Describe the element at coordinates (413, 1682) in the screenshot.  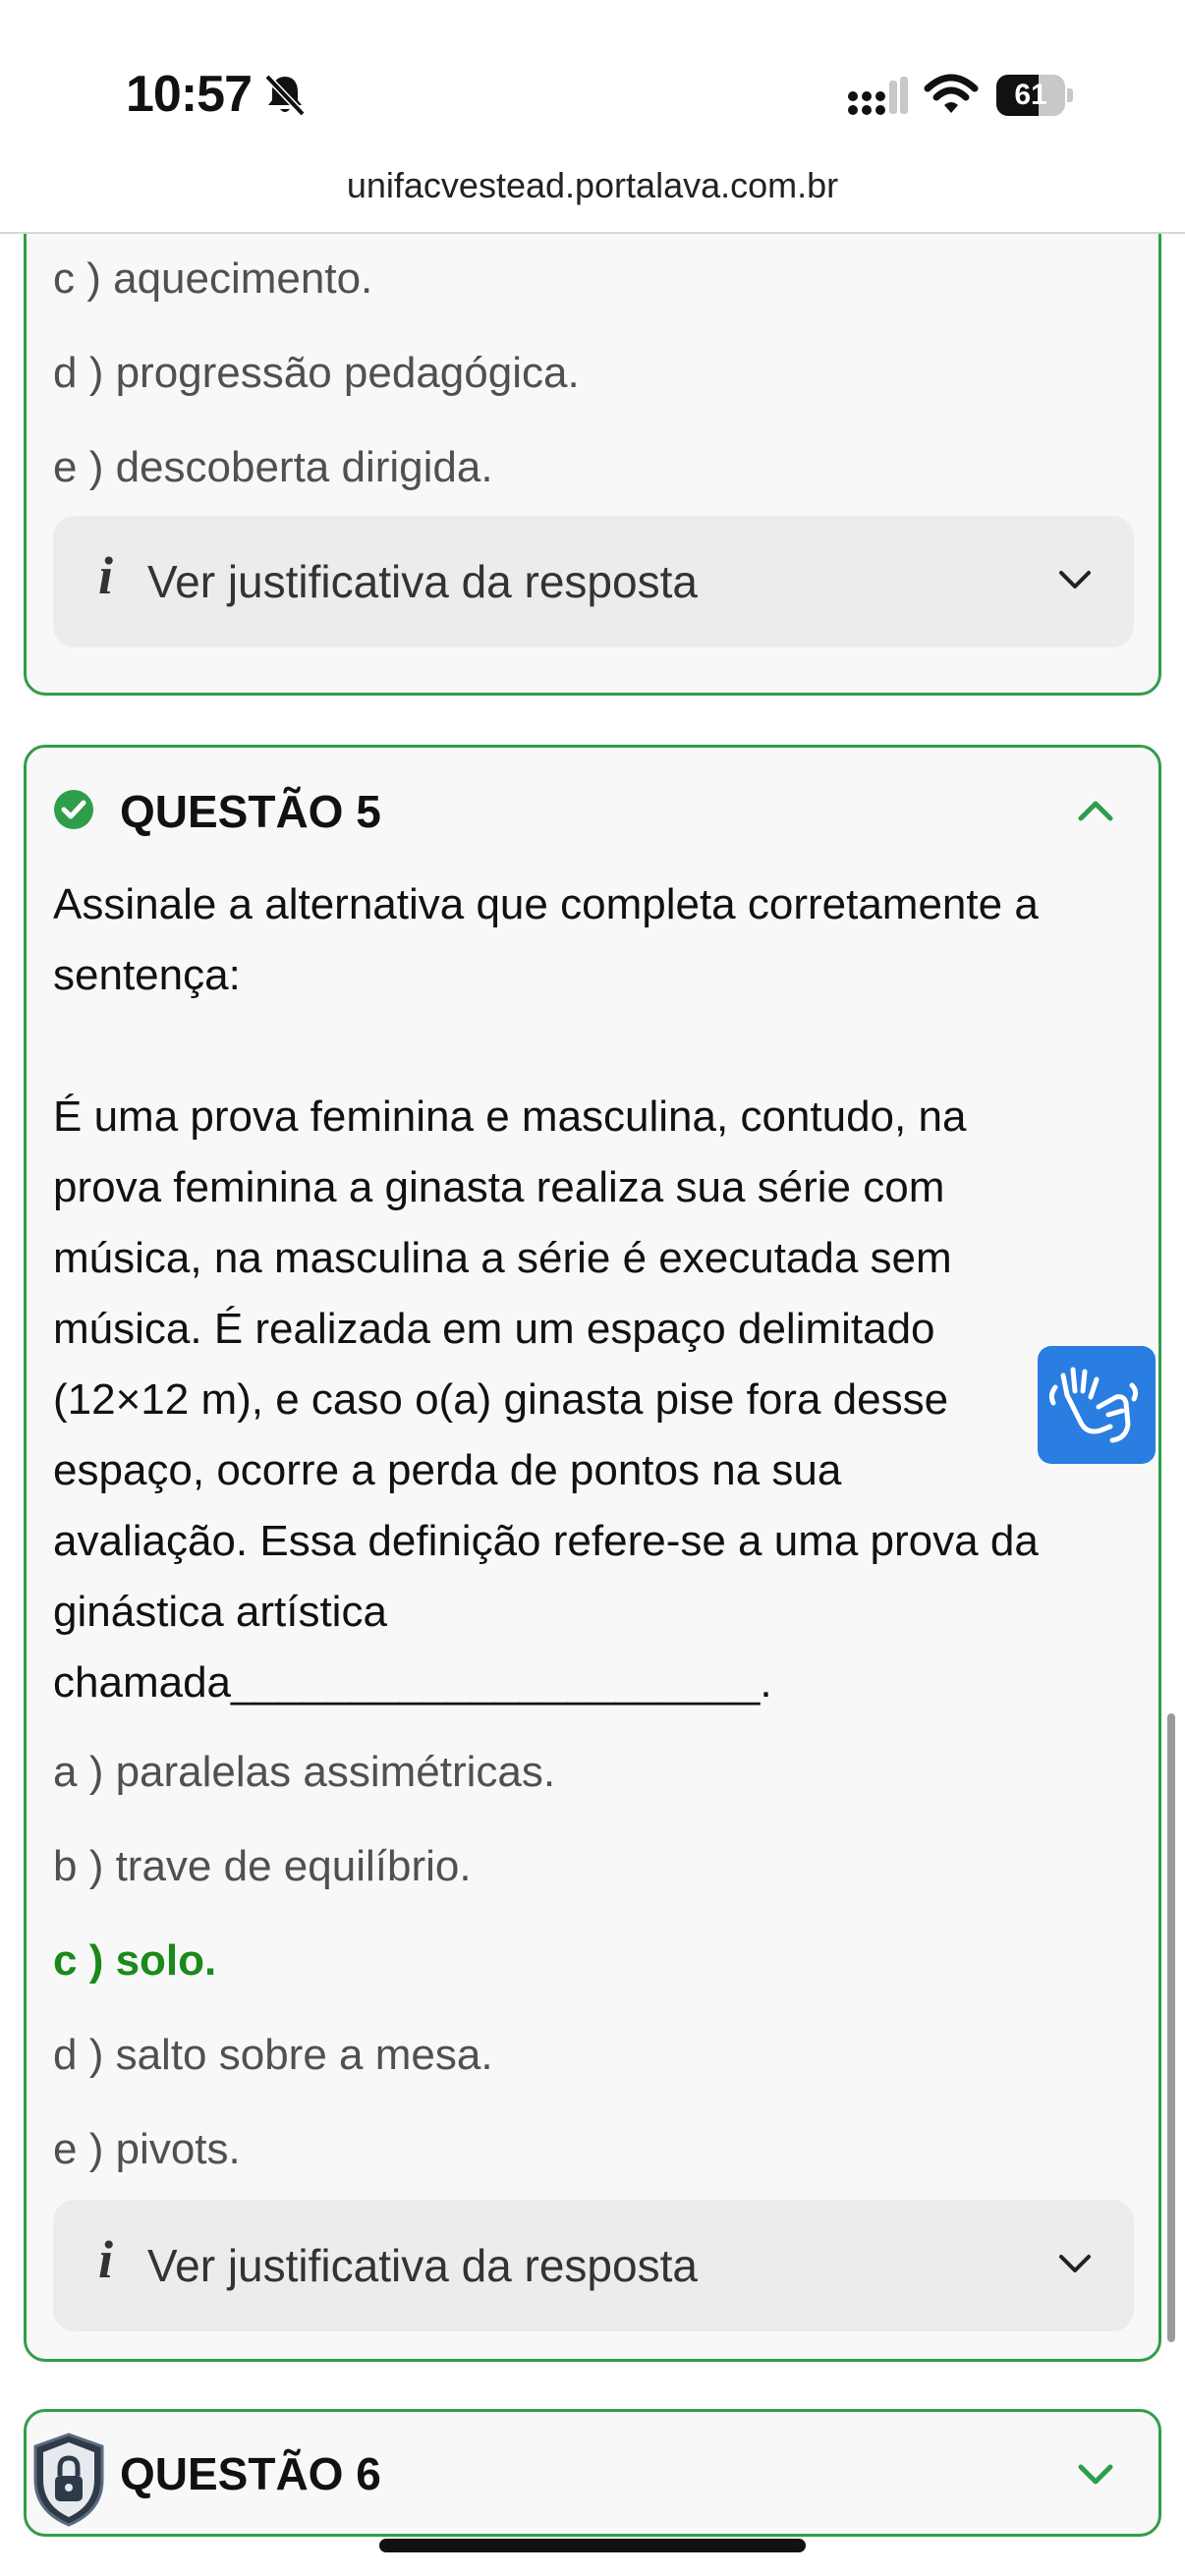
I see `statement-line: chamada______________________.` at that location.